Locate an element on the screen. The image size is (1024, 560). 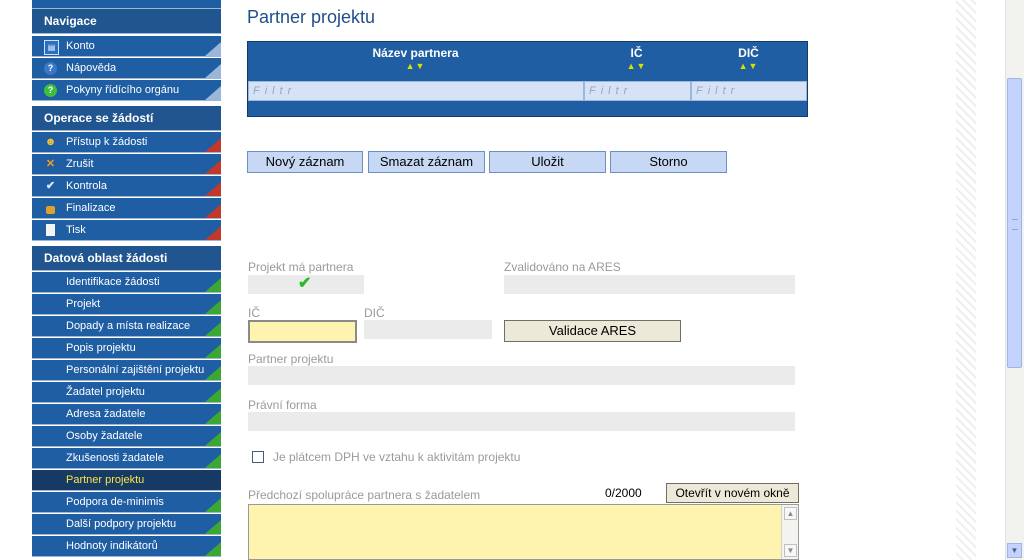
sidebar-item-de-minimis: Podpora de-minimis is located at coordinates (126, 502).